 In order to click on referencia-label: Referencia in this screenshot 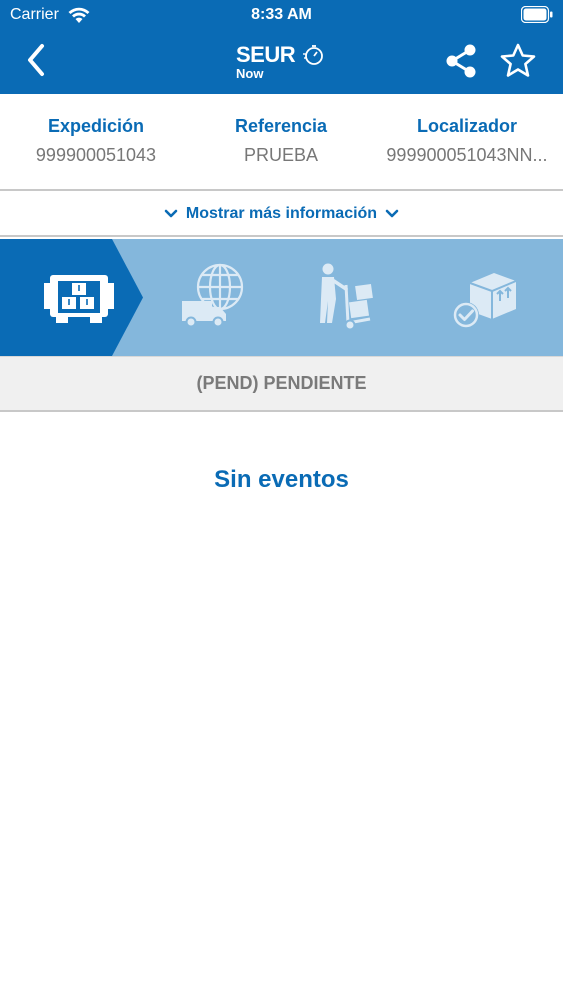, I will do `click(281, 126)`.